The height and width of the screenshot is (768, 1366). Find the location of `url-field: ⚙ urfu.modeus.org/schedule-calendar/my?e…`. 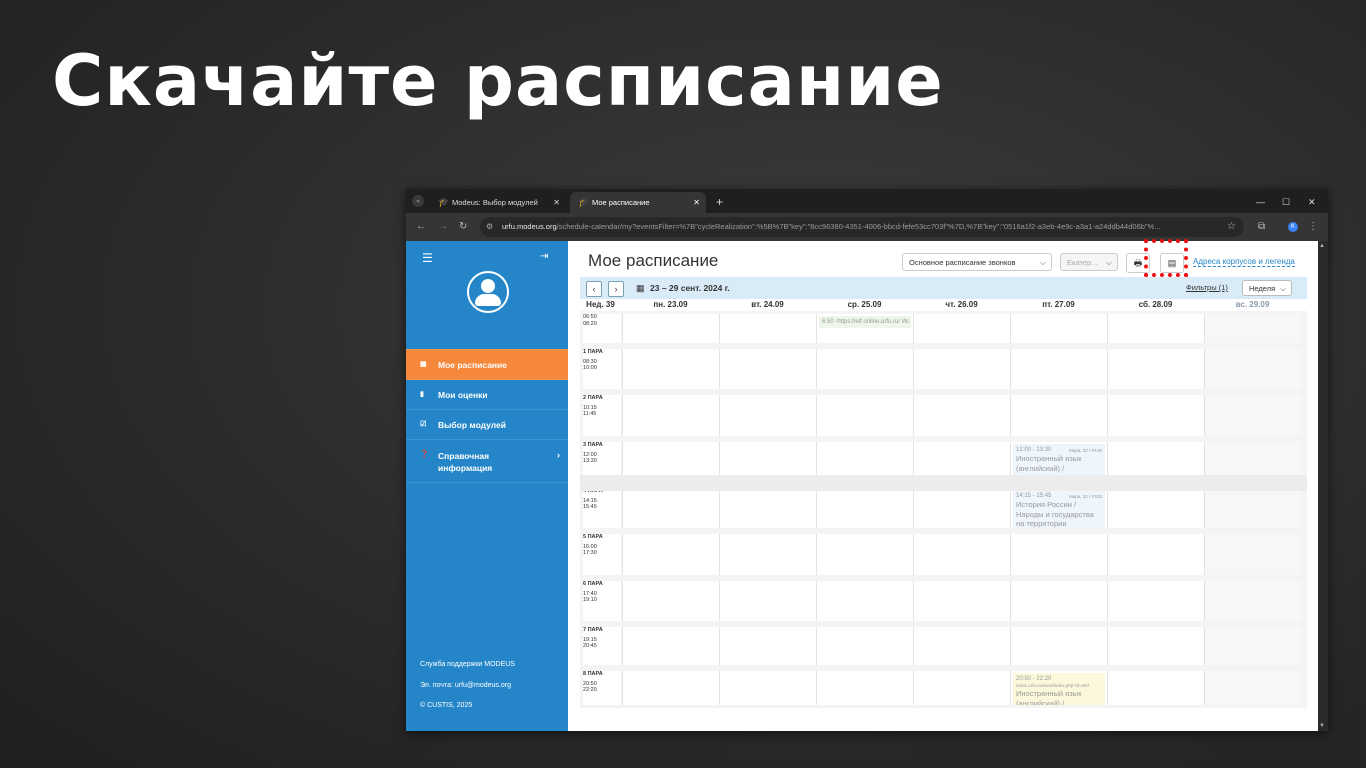

url-field: ⚙ urfu.modeus.org/schedule-calendar/my?e… is located at coordinates (862, 227).